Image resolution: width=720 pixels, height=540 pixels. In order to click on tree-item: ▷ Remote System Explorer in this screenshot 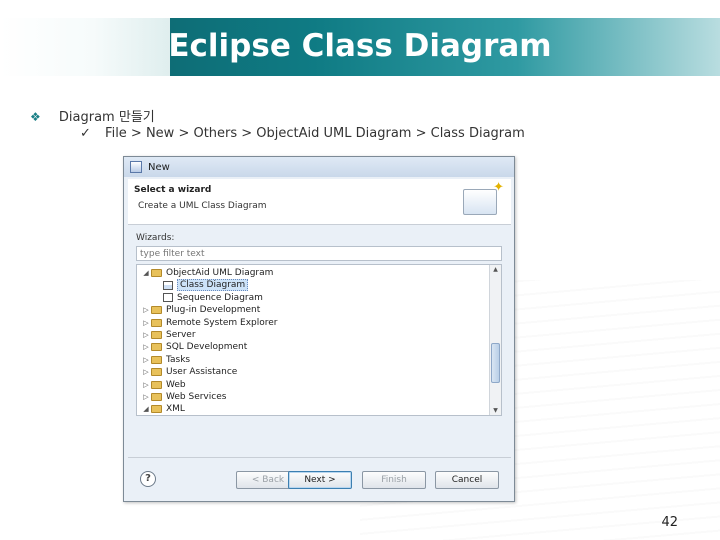, I will do `click(209, 323)`.